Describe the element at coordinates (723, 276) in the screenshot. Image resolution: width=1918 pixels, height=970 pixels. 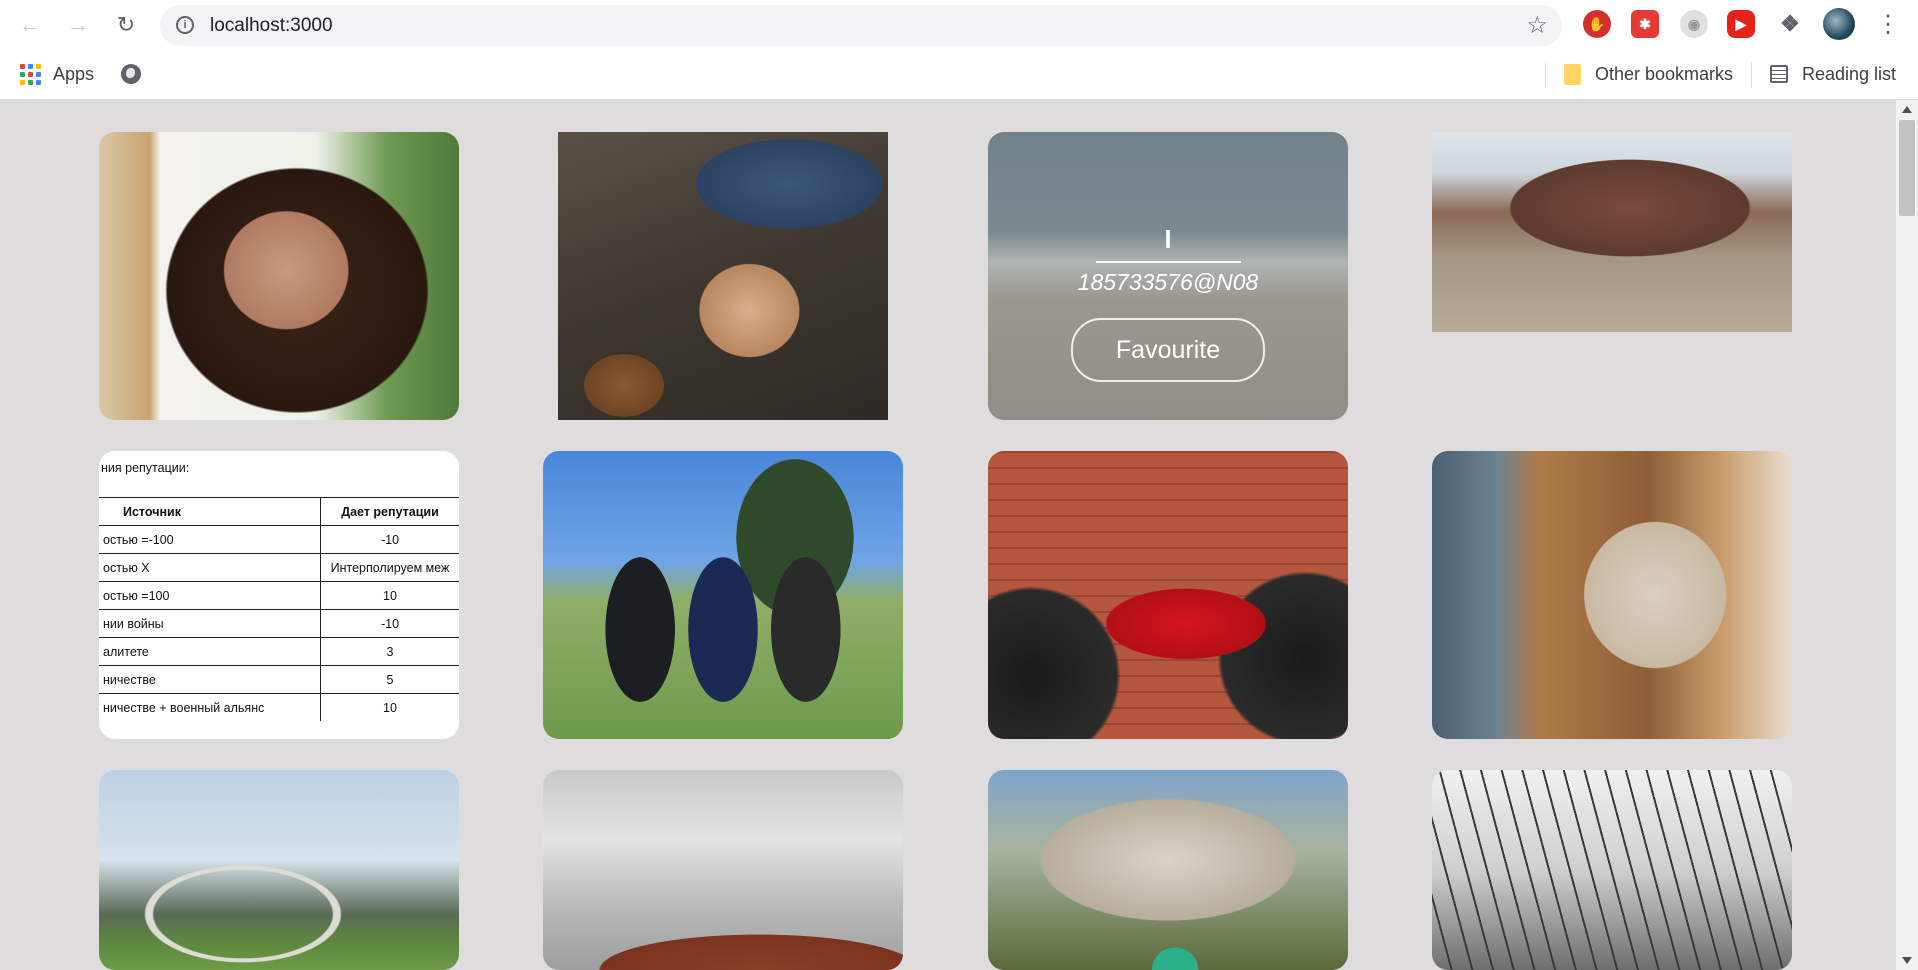
I see `photo-card-child-with-teddy` at that location.